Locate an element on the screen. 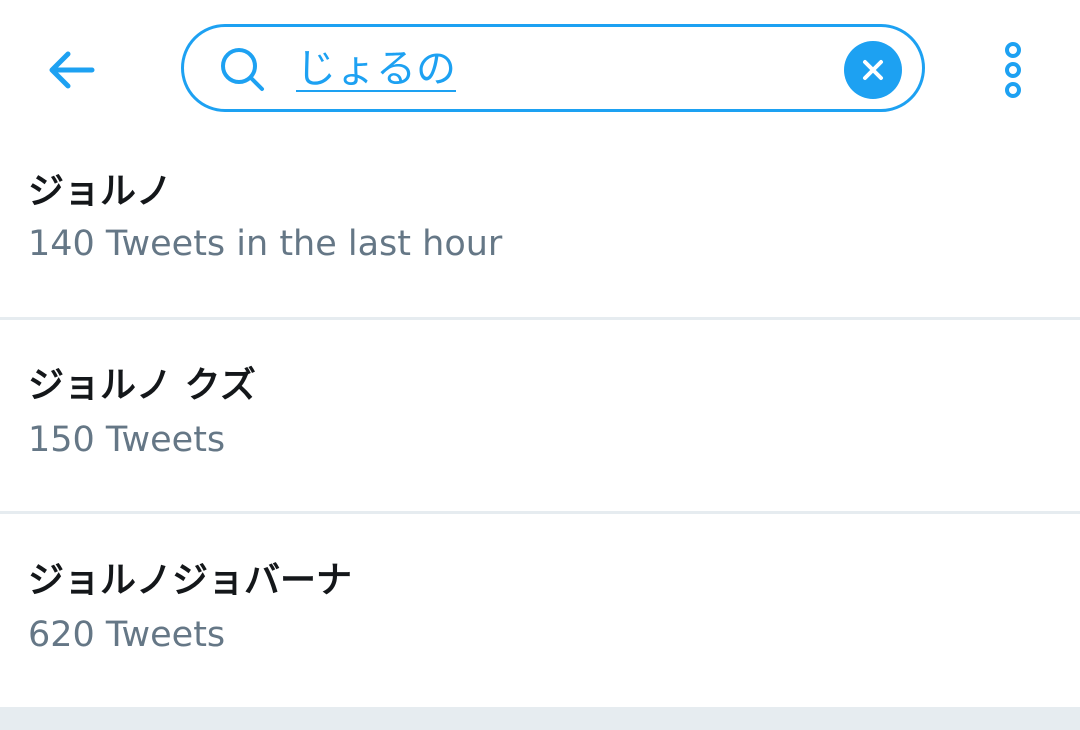 The width and height of the screenshot is (1080, 730). overflow-menu-button is located at coordinates (1013, 70).